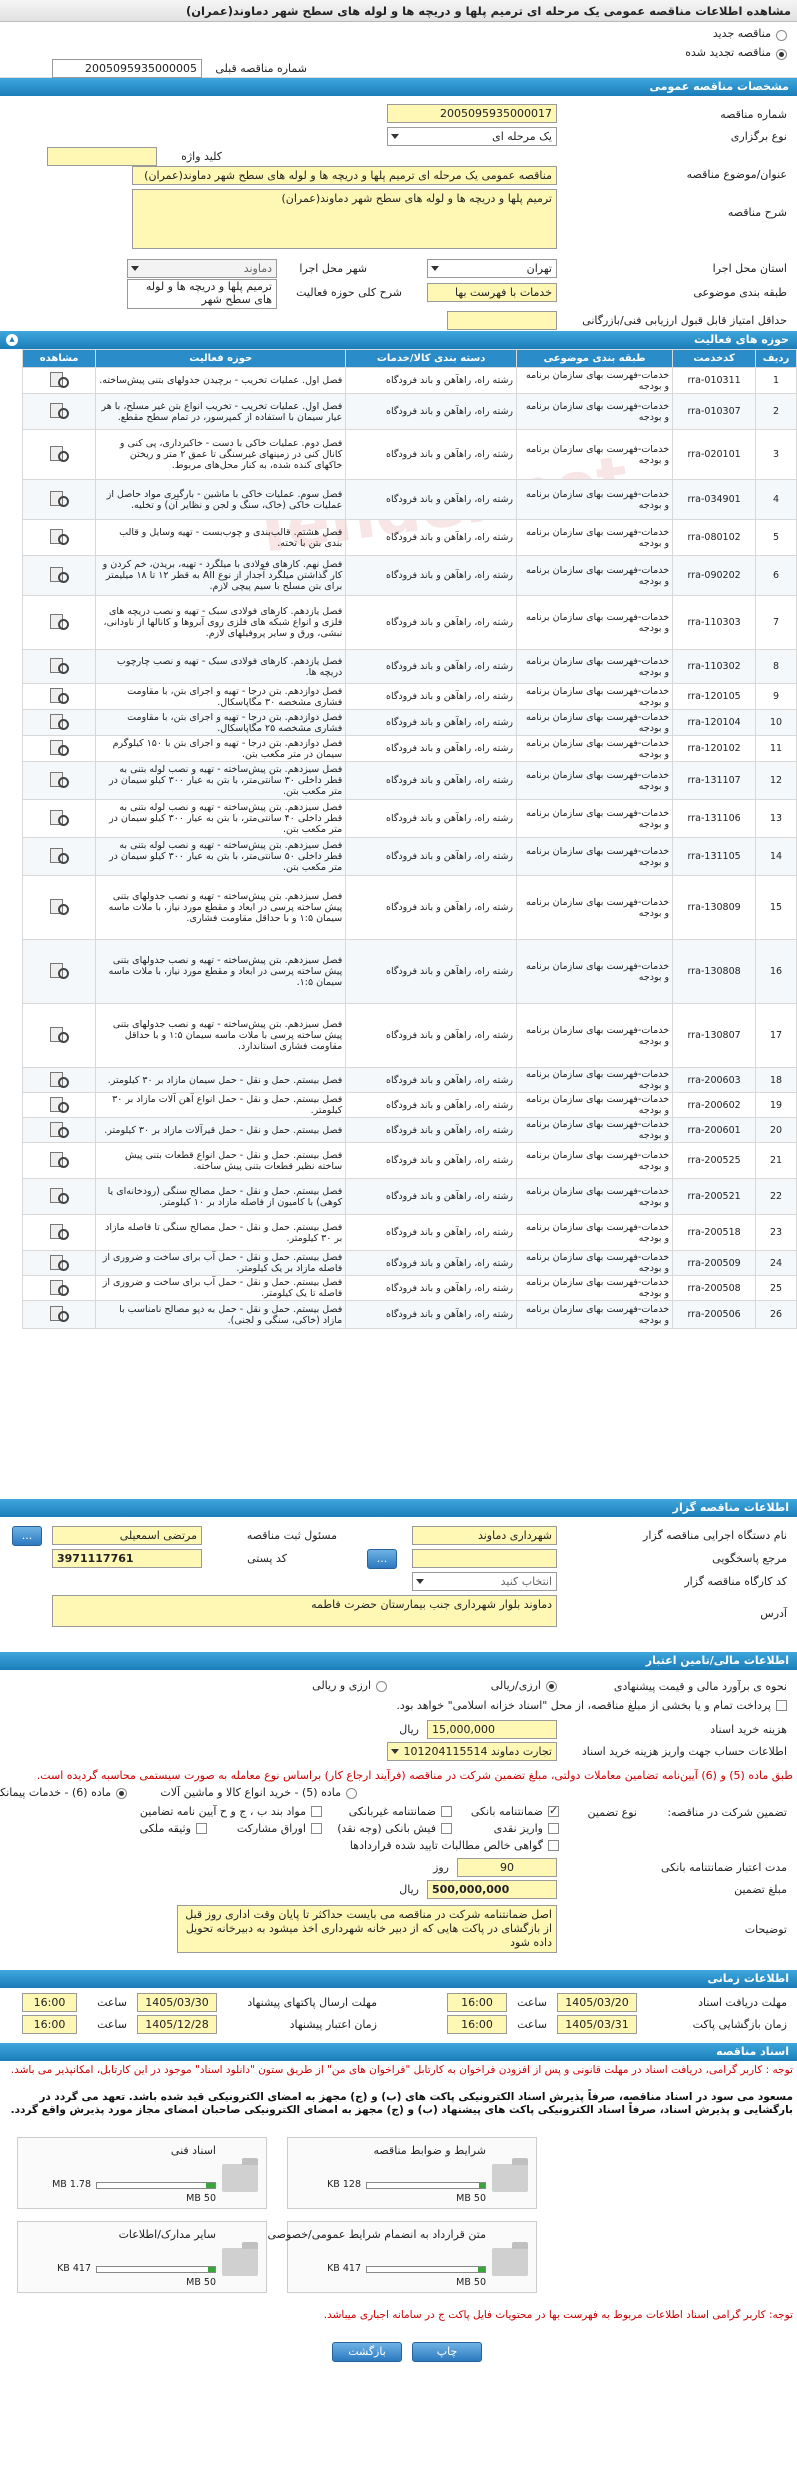 This screenshot has height=2488, width=797. Describe the element at coordinates (714, 537) in the screenshot. I see `service-code: rra-080102` at that location.